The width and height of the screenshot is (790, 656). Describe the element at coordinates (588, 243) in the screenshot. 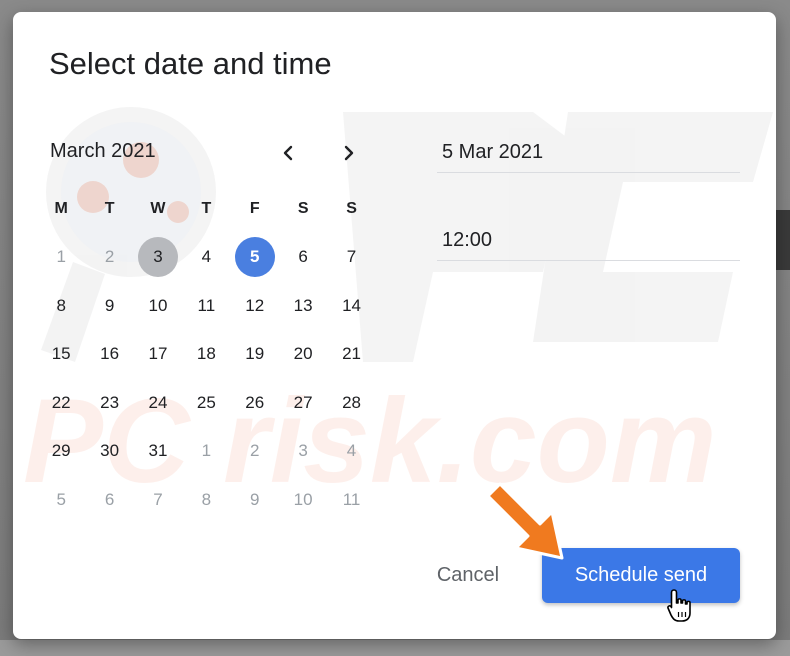

I see `time-field: 12:00` at that location.